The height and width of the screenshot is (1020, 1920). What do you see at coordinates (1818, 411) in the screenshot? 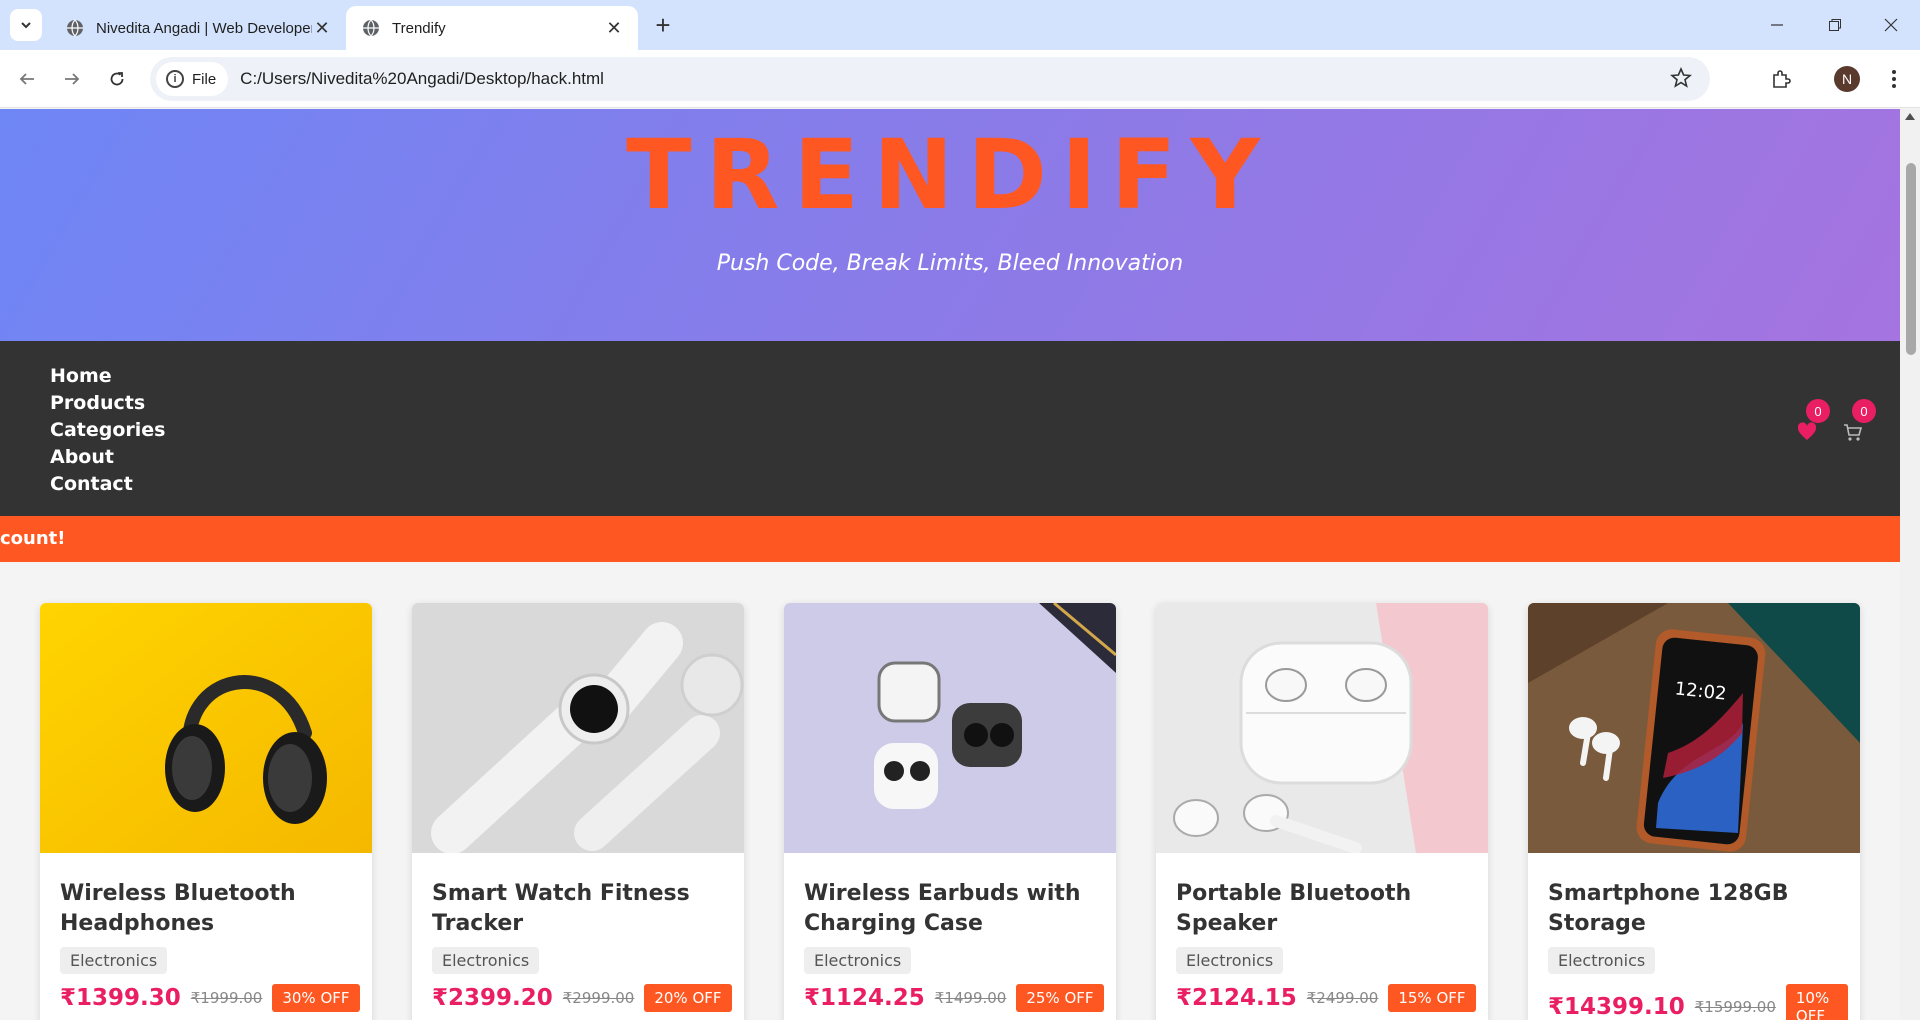
I see `wishlist-count-badge: 0` at bounding box center [1818, 411].